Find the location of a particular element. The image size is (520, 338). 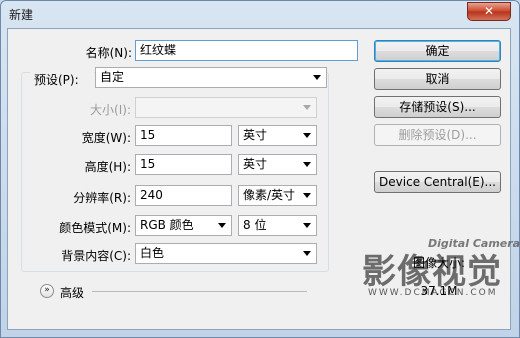

image-size-value: 37.1M is located at coordinates (439, 291).